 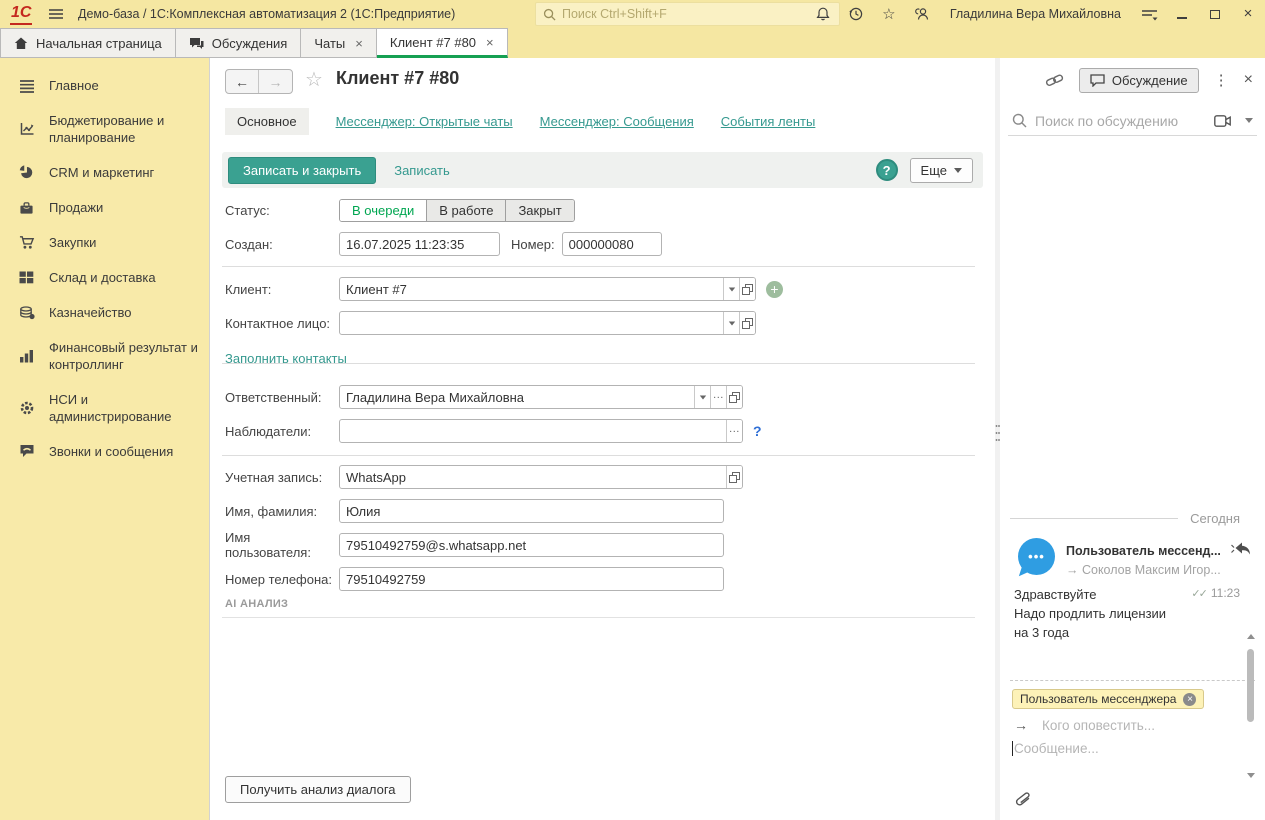 I want to click on status-toggle: В очереди В работе Закрыт, so click(x=457, y=210).